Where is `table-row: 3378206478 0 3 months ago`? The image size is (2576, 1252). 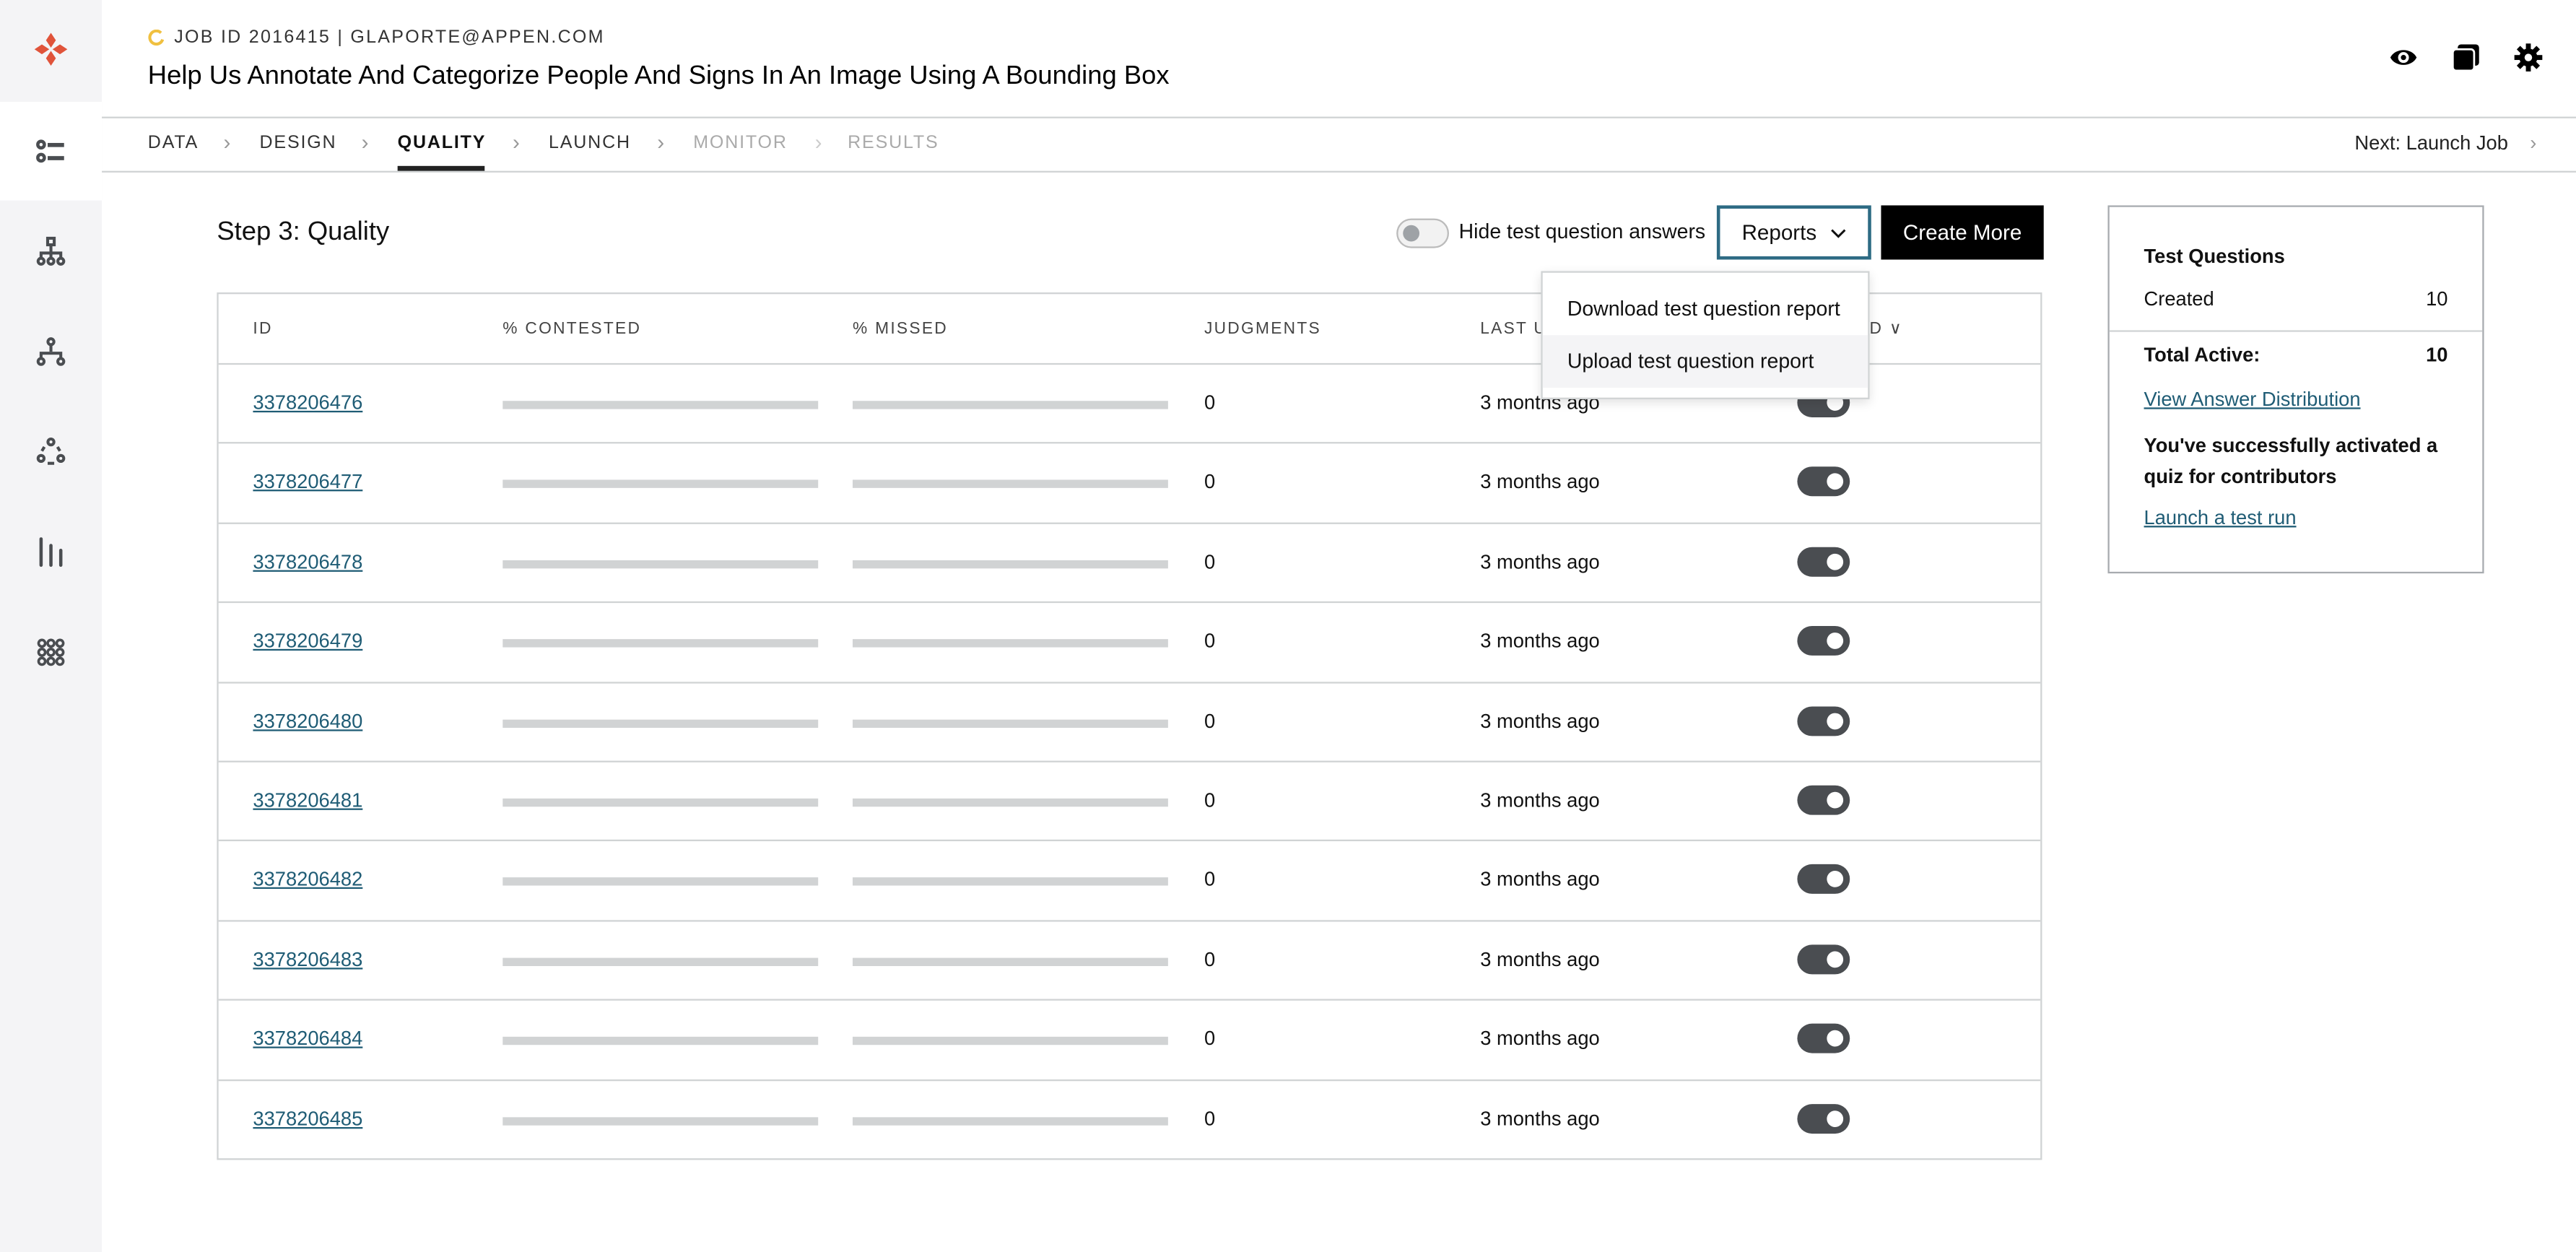
table-row: 3378206478 0 3 months ago is located at coordinates (1129, 562).